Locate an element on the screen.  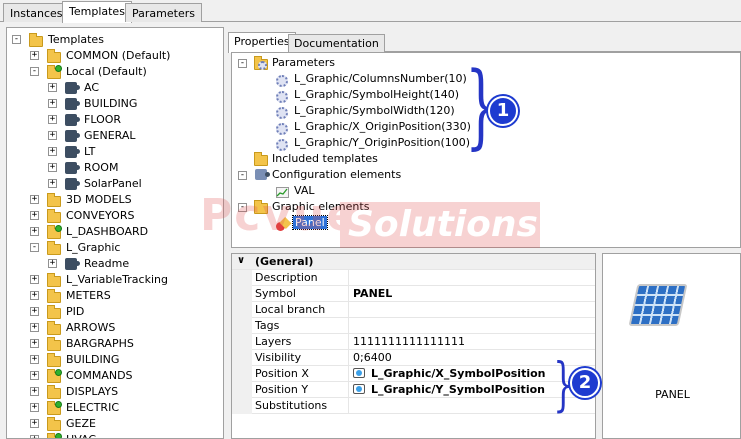
property-row: Position X L_Graphic/X_SymbolPosition is located at coordinates (413, 374).